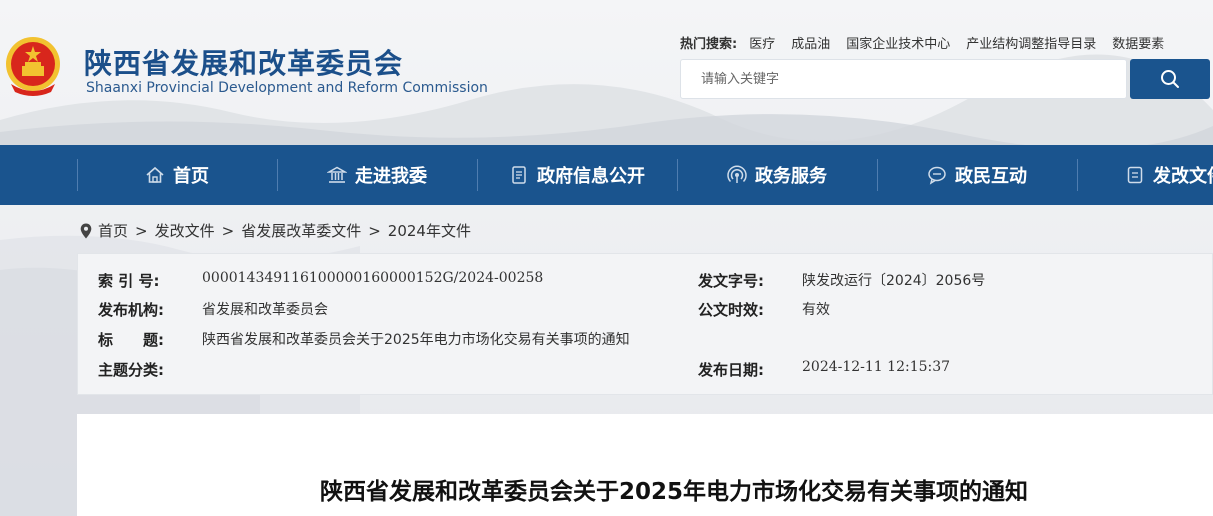 Image resolution: width=1213 pixels, height=516 pixels. I want to click on validity-label: 公文时效:, so click(731, 310).